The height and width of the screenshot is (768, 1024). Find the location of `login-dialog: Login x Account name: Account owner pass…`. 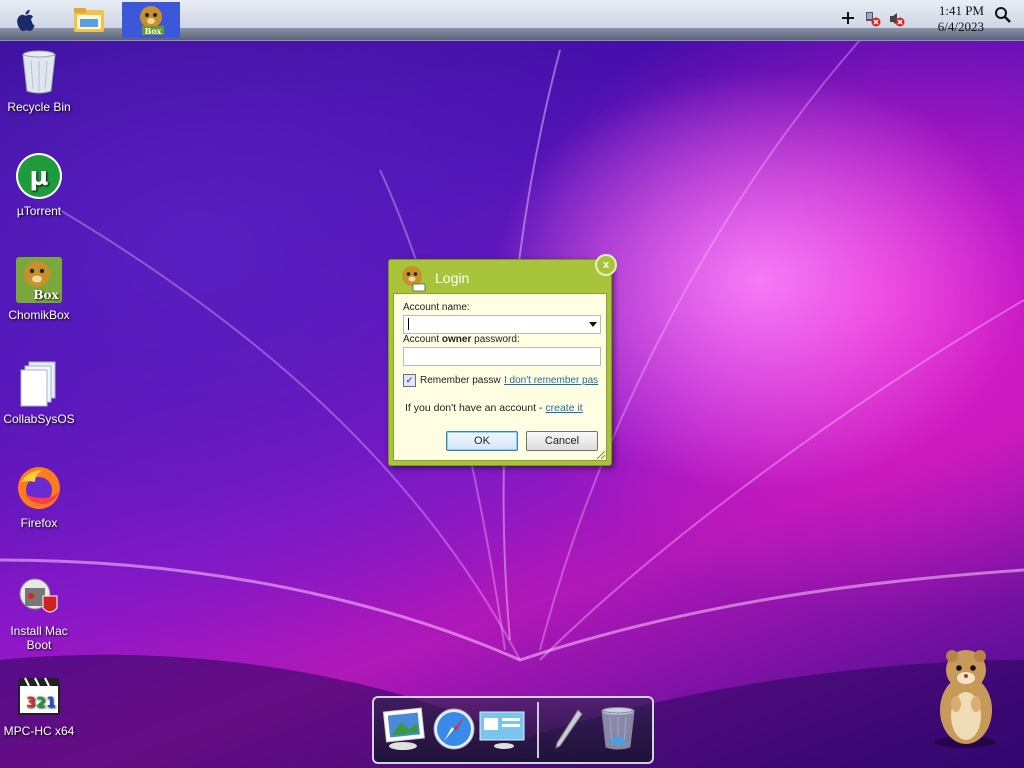

login-dialog: Login x Account name: Account owner pass… is located at coordinates (502, 360).